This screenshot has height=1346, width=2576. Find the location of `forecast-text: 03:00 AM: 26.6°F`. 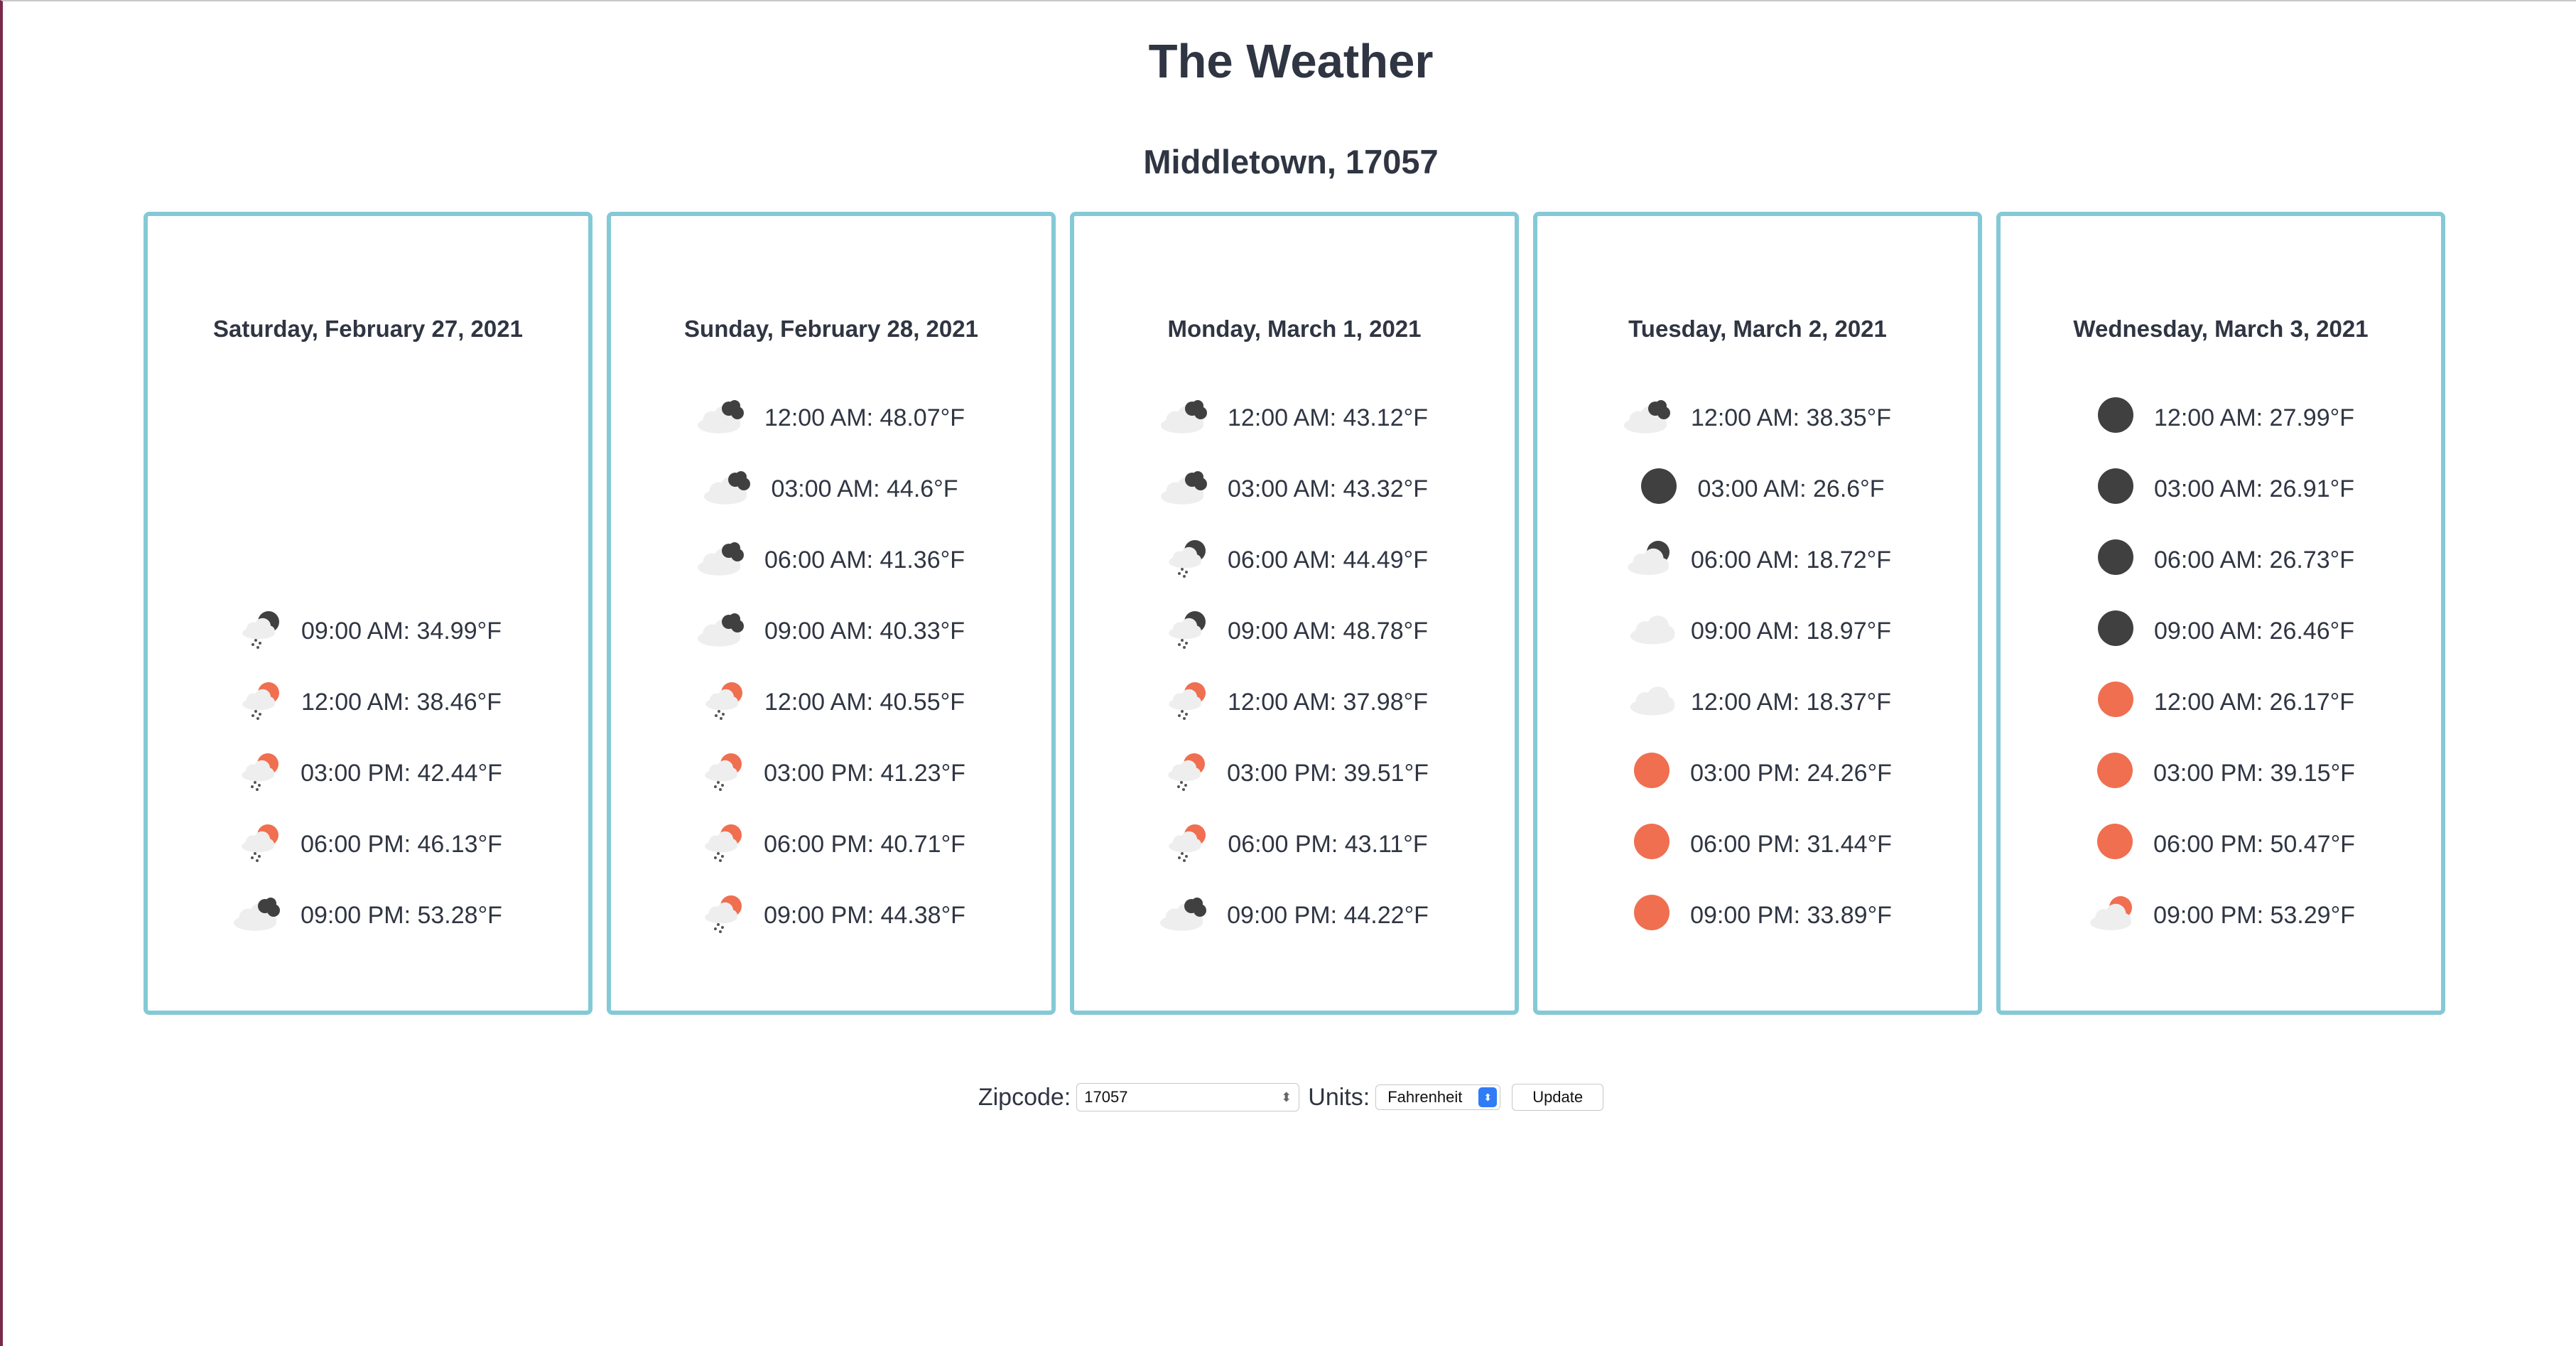

forecast-text: 03:00 AM: 26.6°F is located at coordinates (1791, 489).